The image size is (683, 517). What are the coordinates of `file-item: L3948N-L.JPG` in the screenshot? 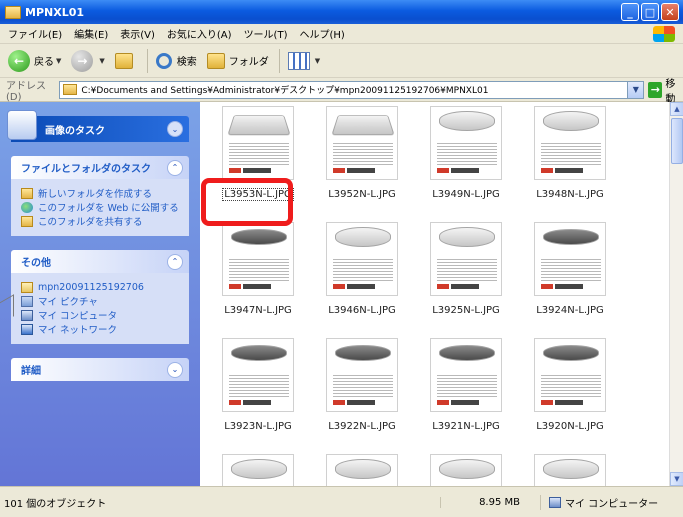 It's located at (570, 153).